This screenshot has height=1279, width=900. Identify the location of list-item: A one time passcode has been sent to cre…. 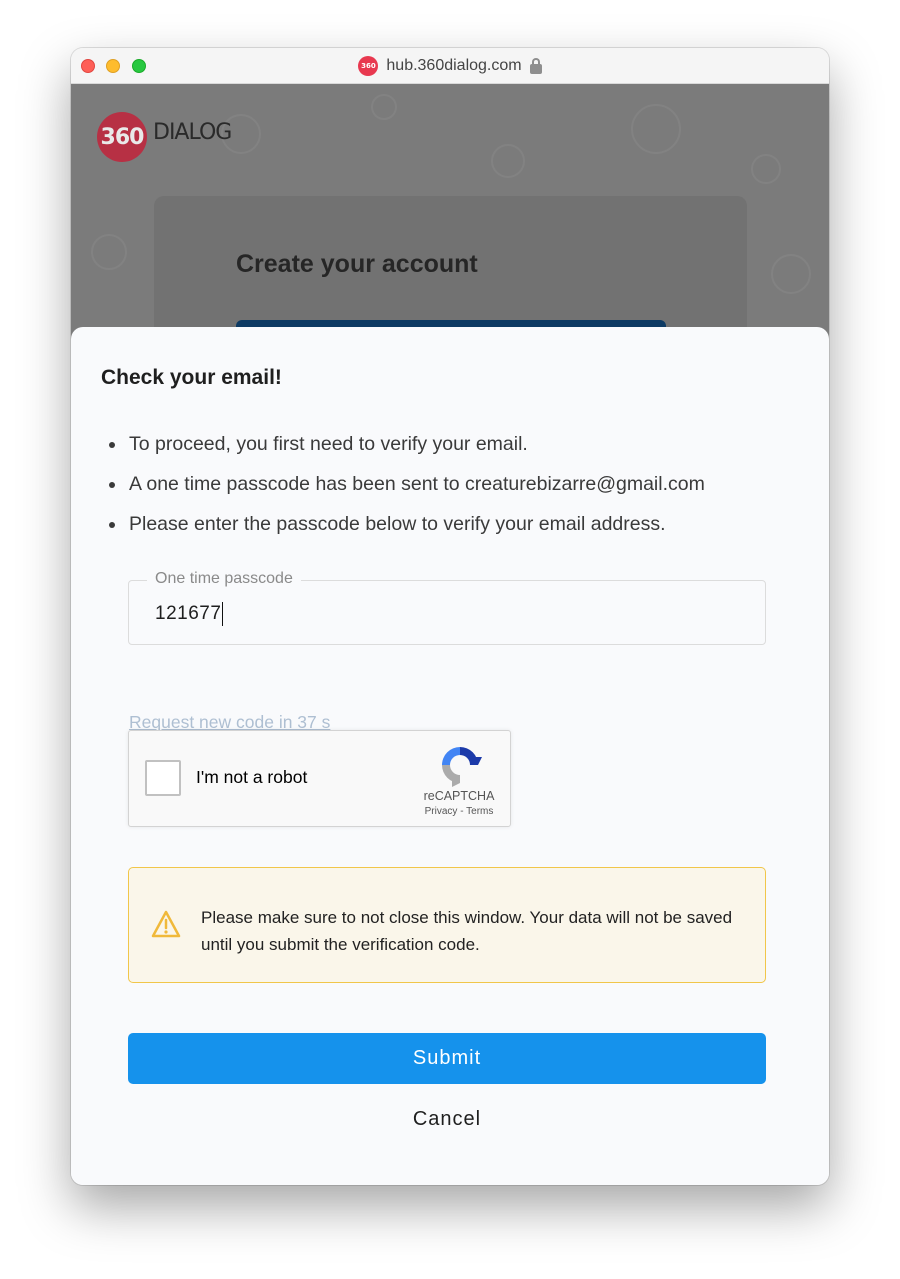
(407, 491).